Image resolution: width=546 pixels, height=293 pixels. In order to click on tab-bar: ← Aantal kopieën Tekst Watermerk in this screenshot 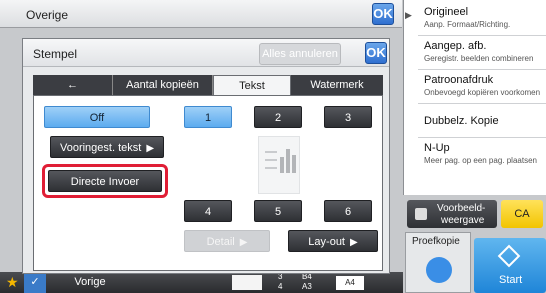, I will do `click(208, 85)`.